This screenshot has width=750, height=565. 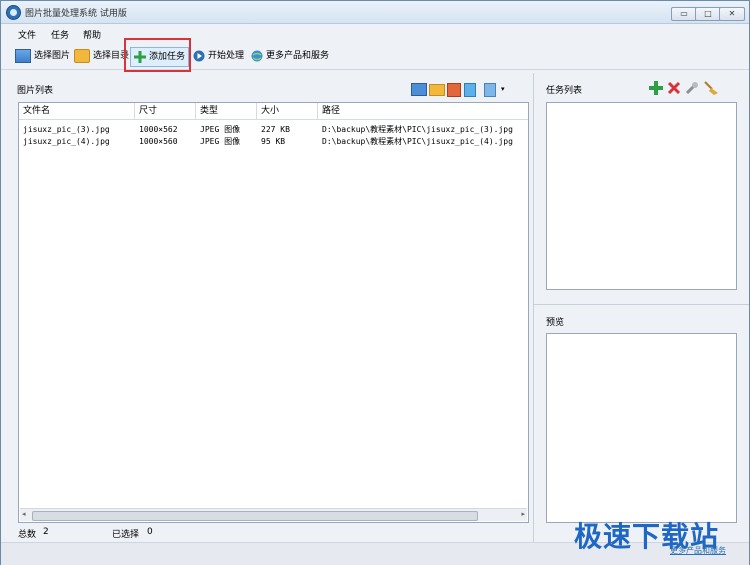 What do you see at coordinates (158, 129) in the screenshot?
I see `cell-size: 1000×562` at bounding box center [158, 129].